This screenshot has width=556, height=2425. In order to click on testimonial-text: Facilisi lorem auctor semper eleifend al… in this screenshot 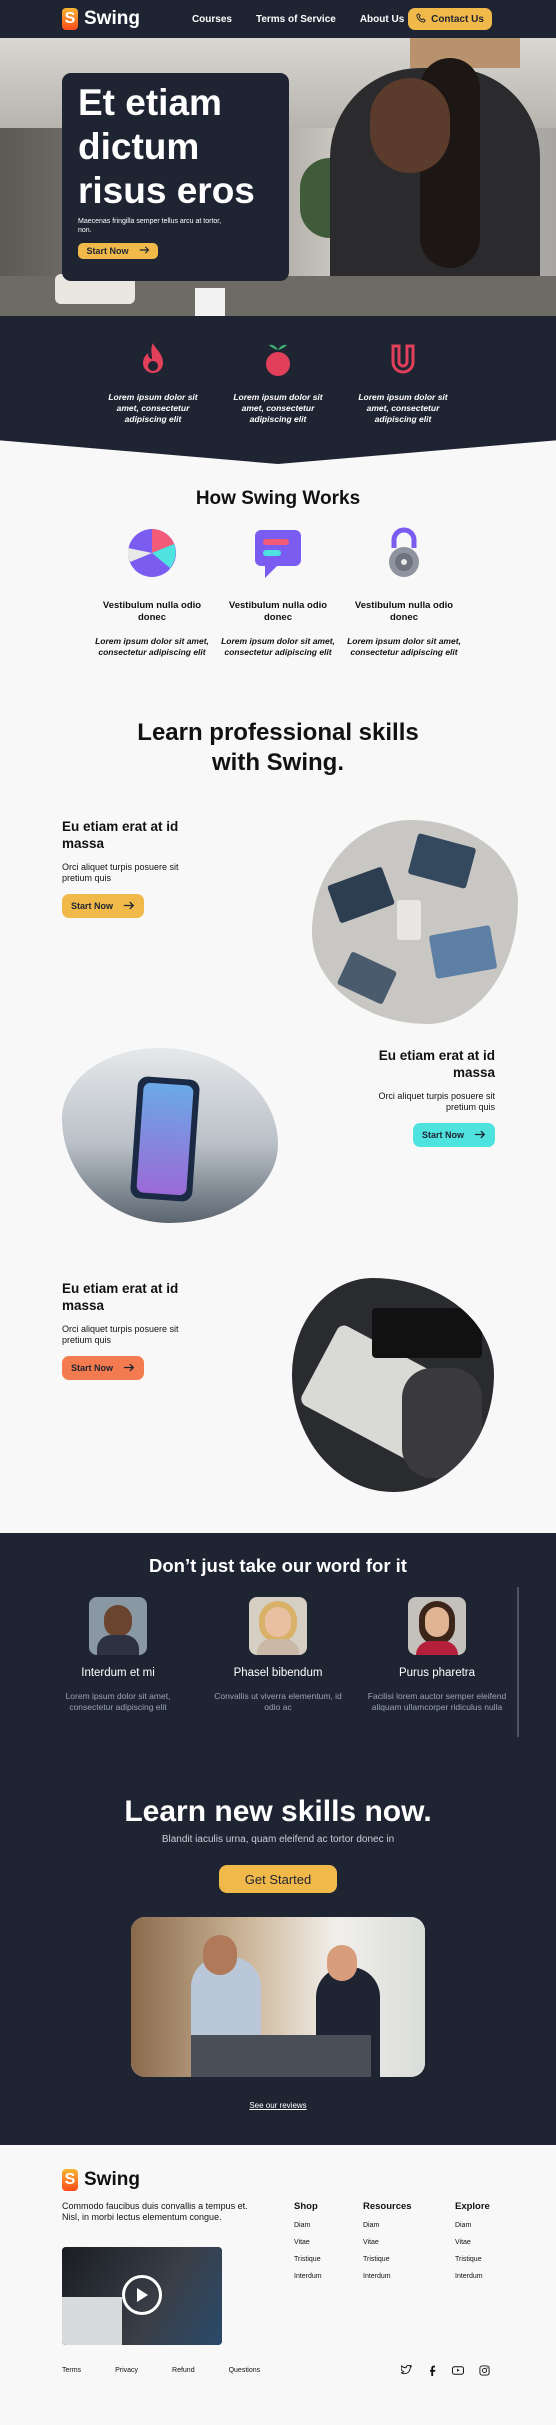, I will do `click(437, 1701)`.